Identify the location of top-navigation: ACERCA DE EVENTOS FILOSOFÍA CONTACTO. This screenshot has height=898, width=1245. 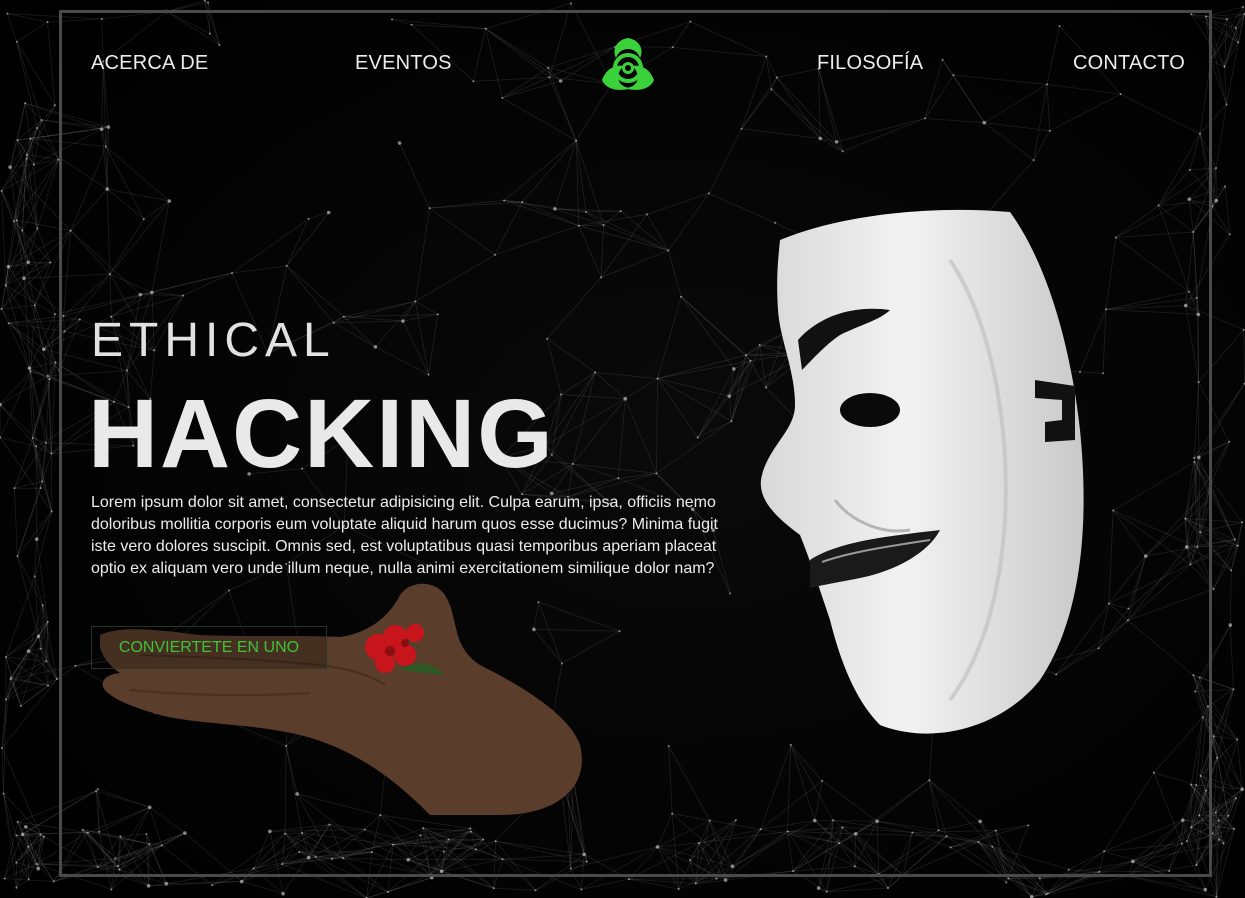
(622, 60).